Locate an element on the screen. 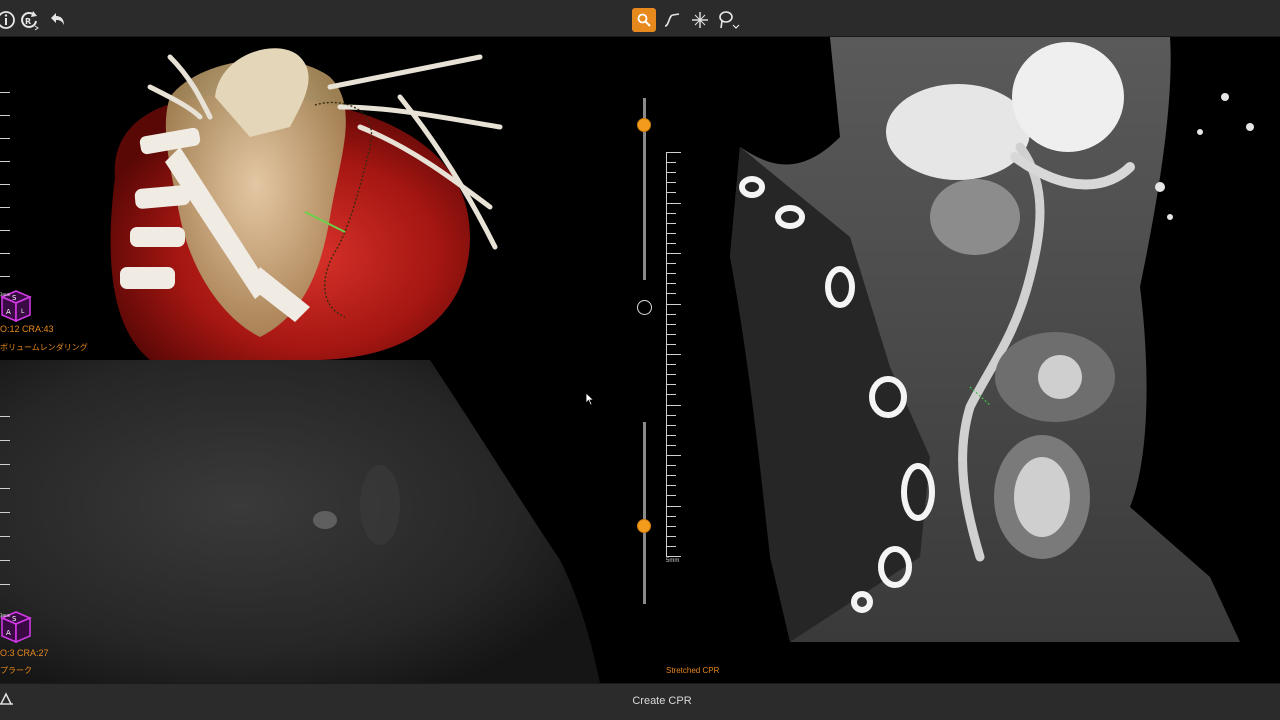 The width and height of the screenshot is (1280, 720). create-cpr-button: Create CPR is located at coordinates (662, 701).